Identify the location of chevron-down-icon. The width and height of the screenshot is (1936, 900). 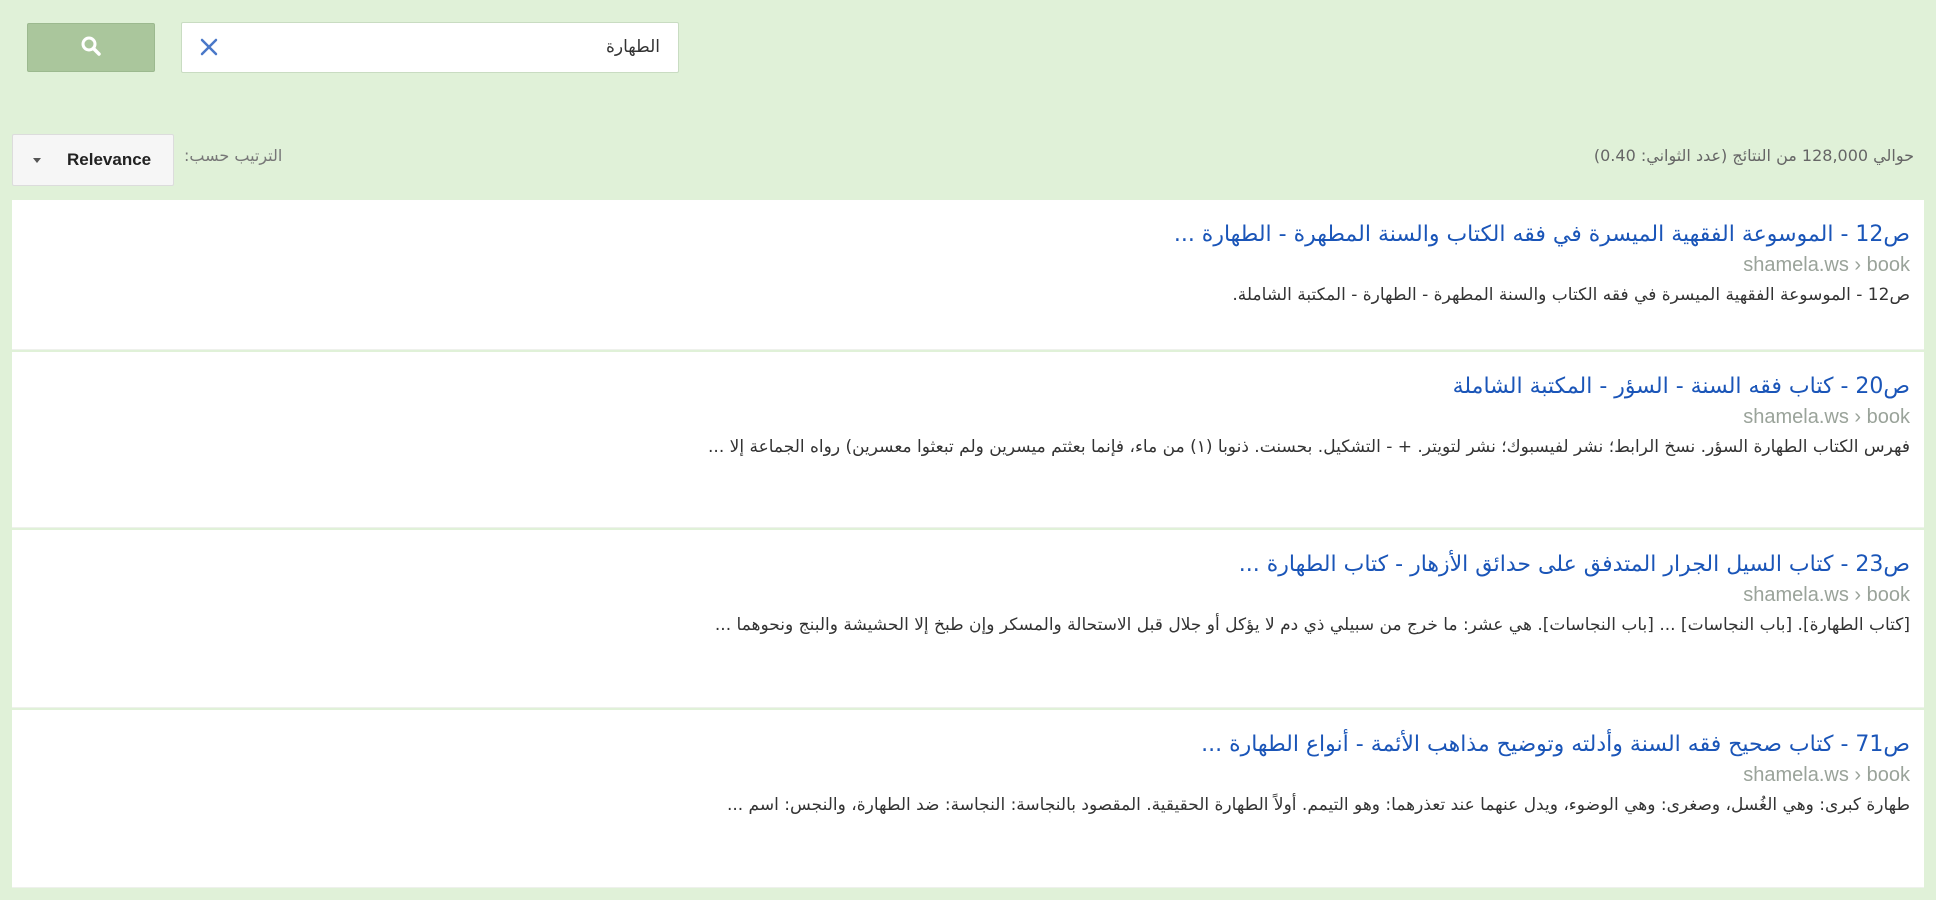
(37, 160).